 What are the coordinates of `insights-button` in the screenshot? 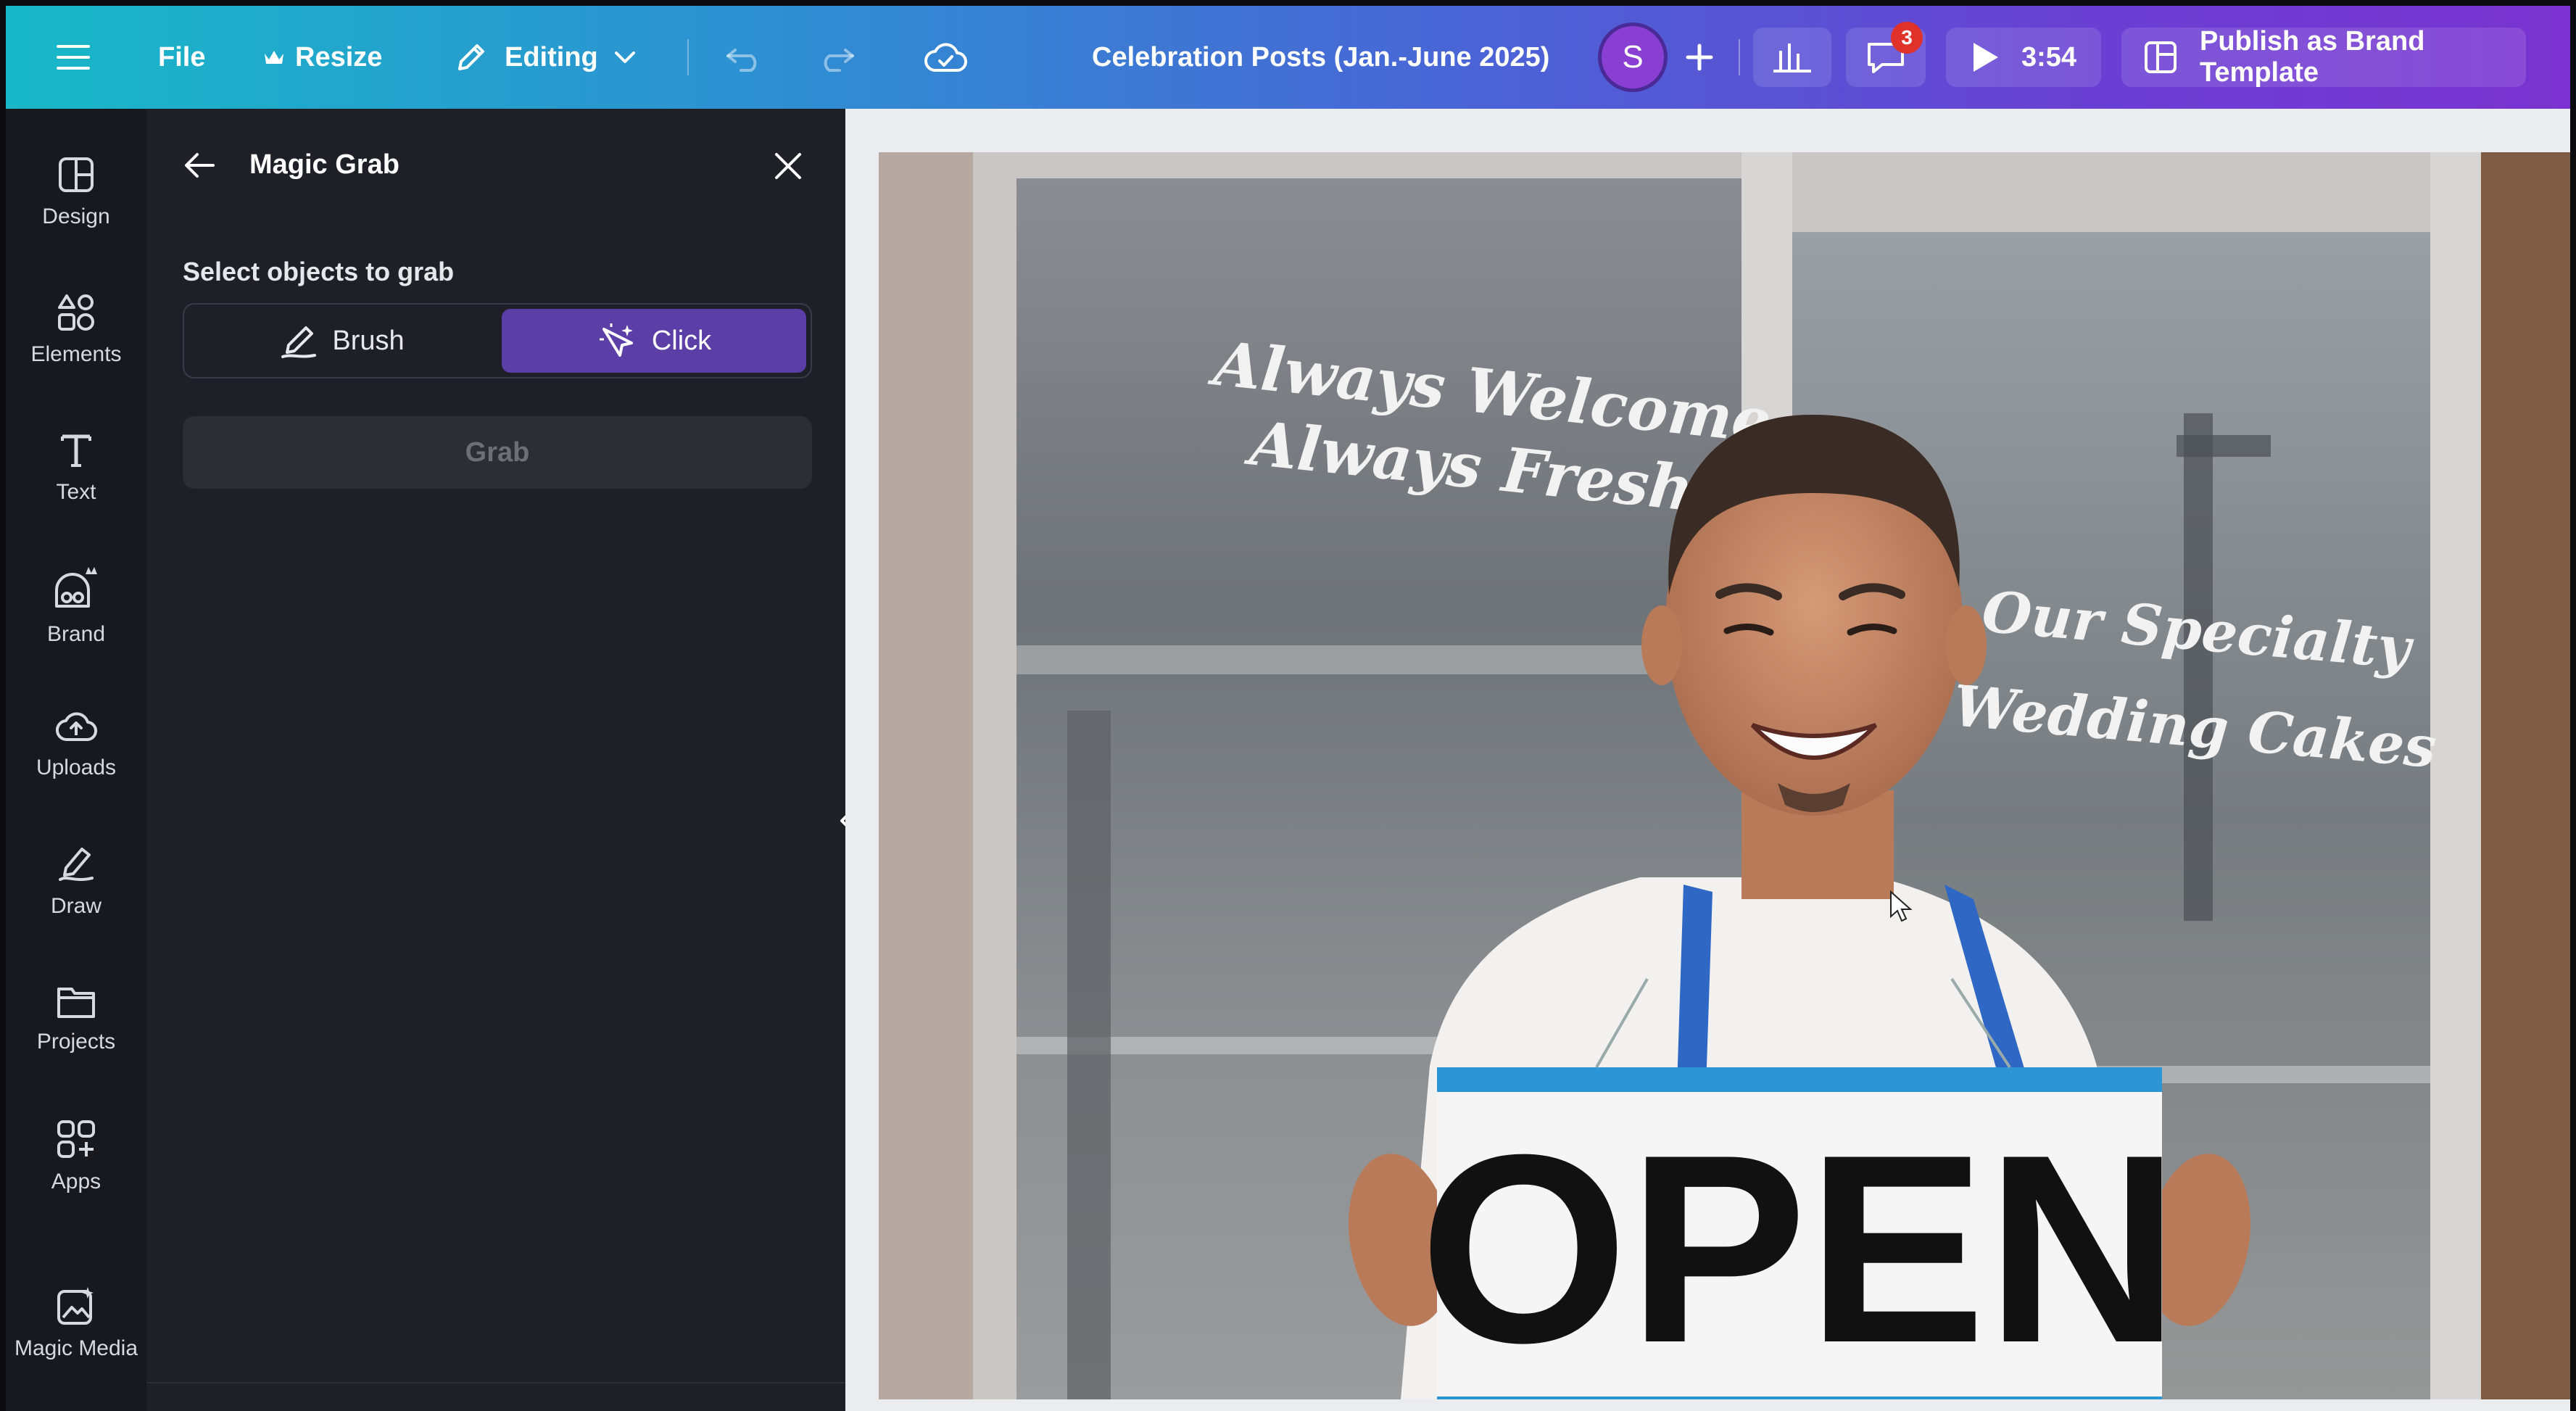 It's located at (1792, 57).